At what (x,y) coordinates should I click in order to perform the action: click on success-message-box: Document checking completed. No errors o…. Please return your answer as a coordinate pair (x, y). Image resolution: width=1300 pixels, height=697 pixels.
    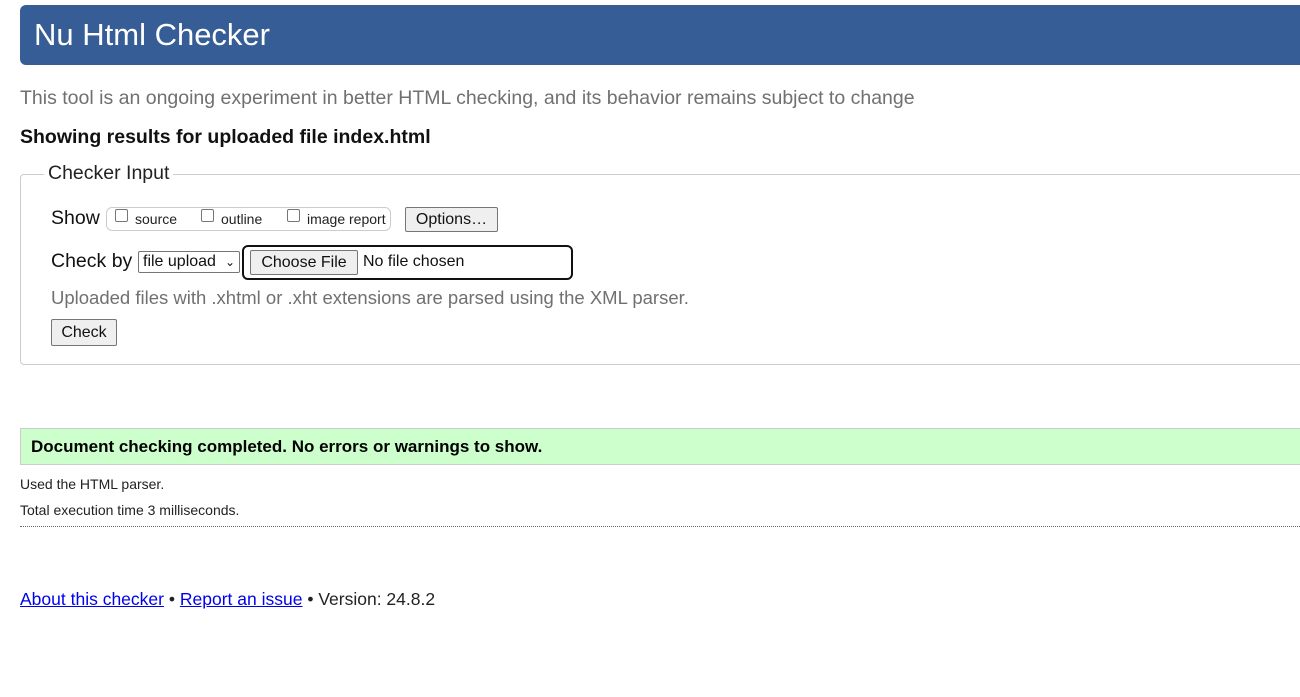
    Looking at the image, I should click on (660, 446).